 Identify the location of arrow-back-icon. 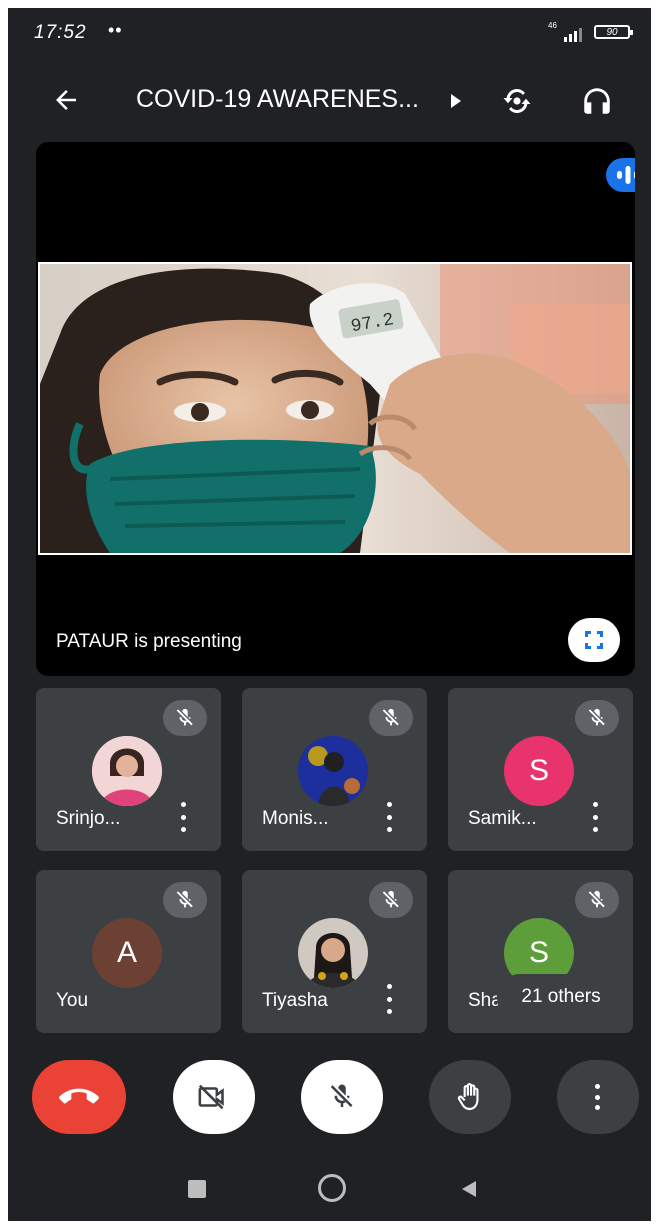
(66, 100).